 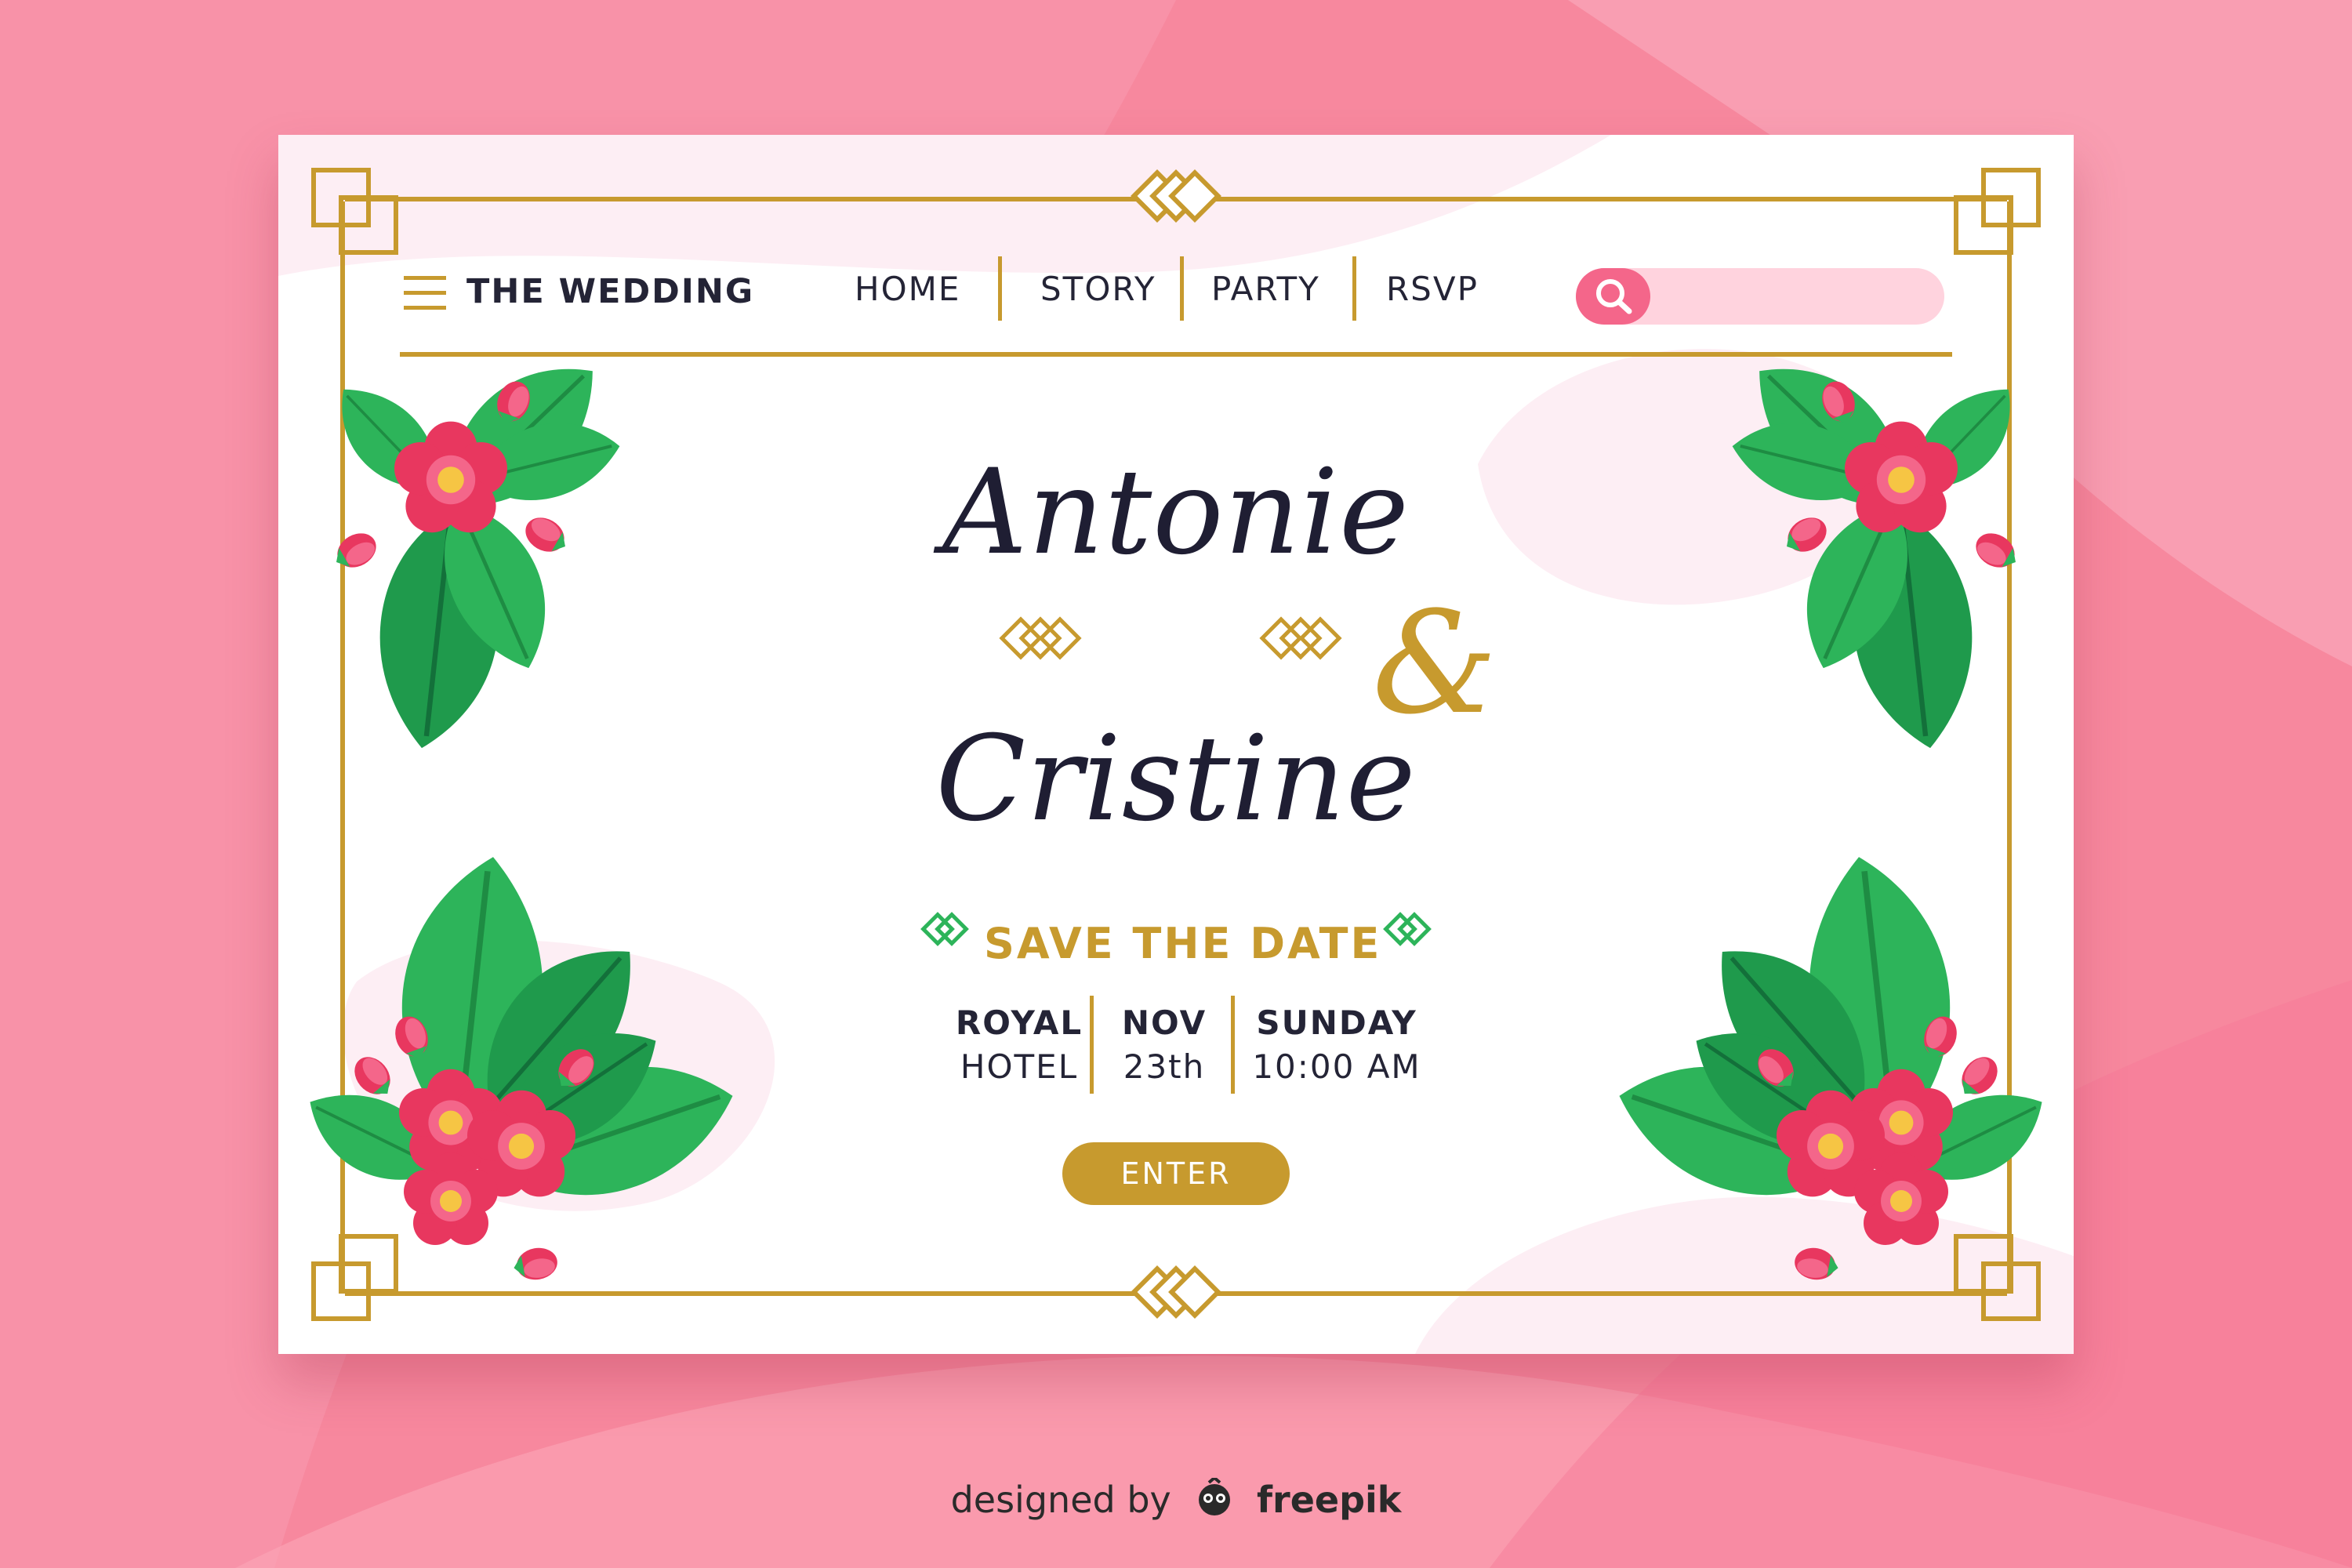 I want to click on nav-home: HOME, so click(x=908, y=289).